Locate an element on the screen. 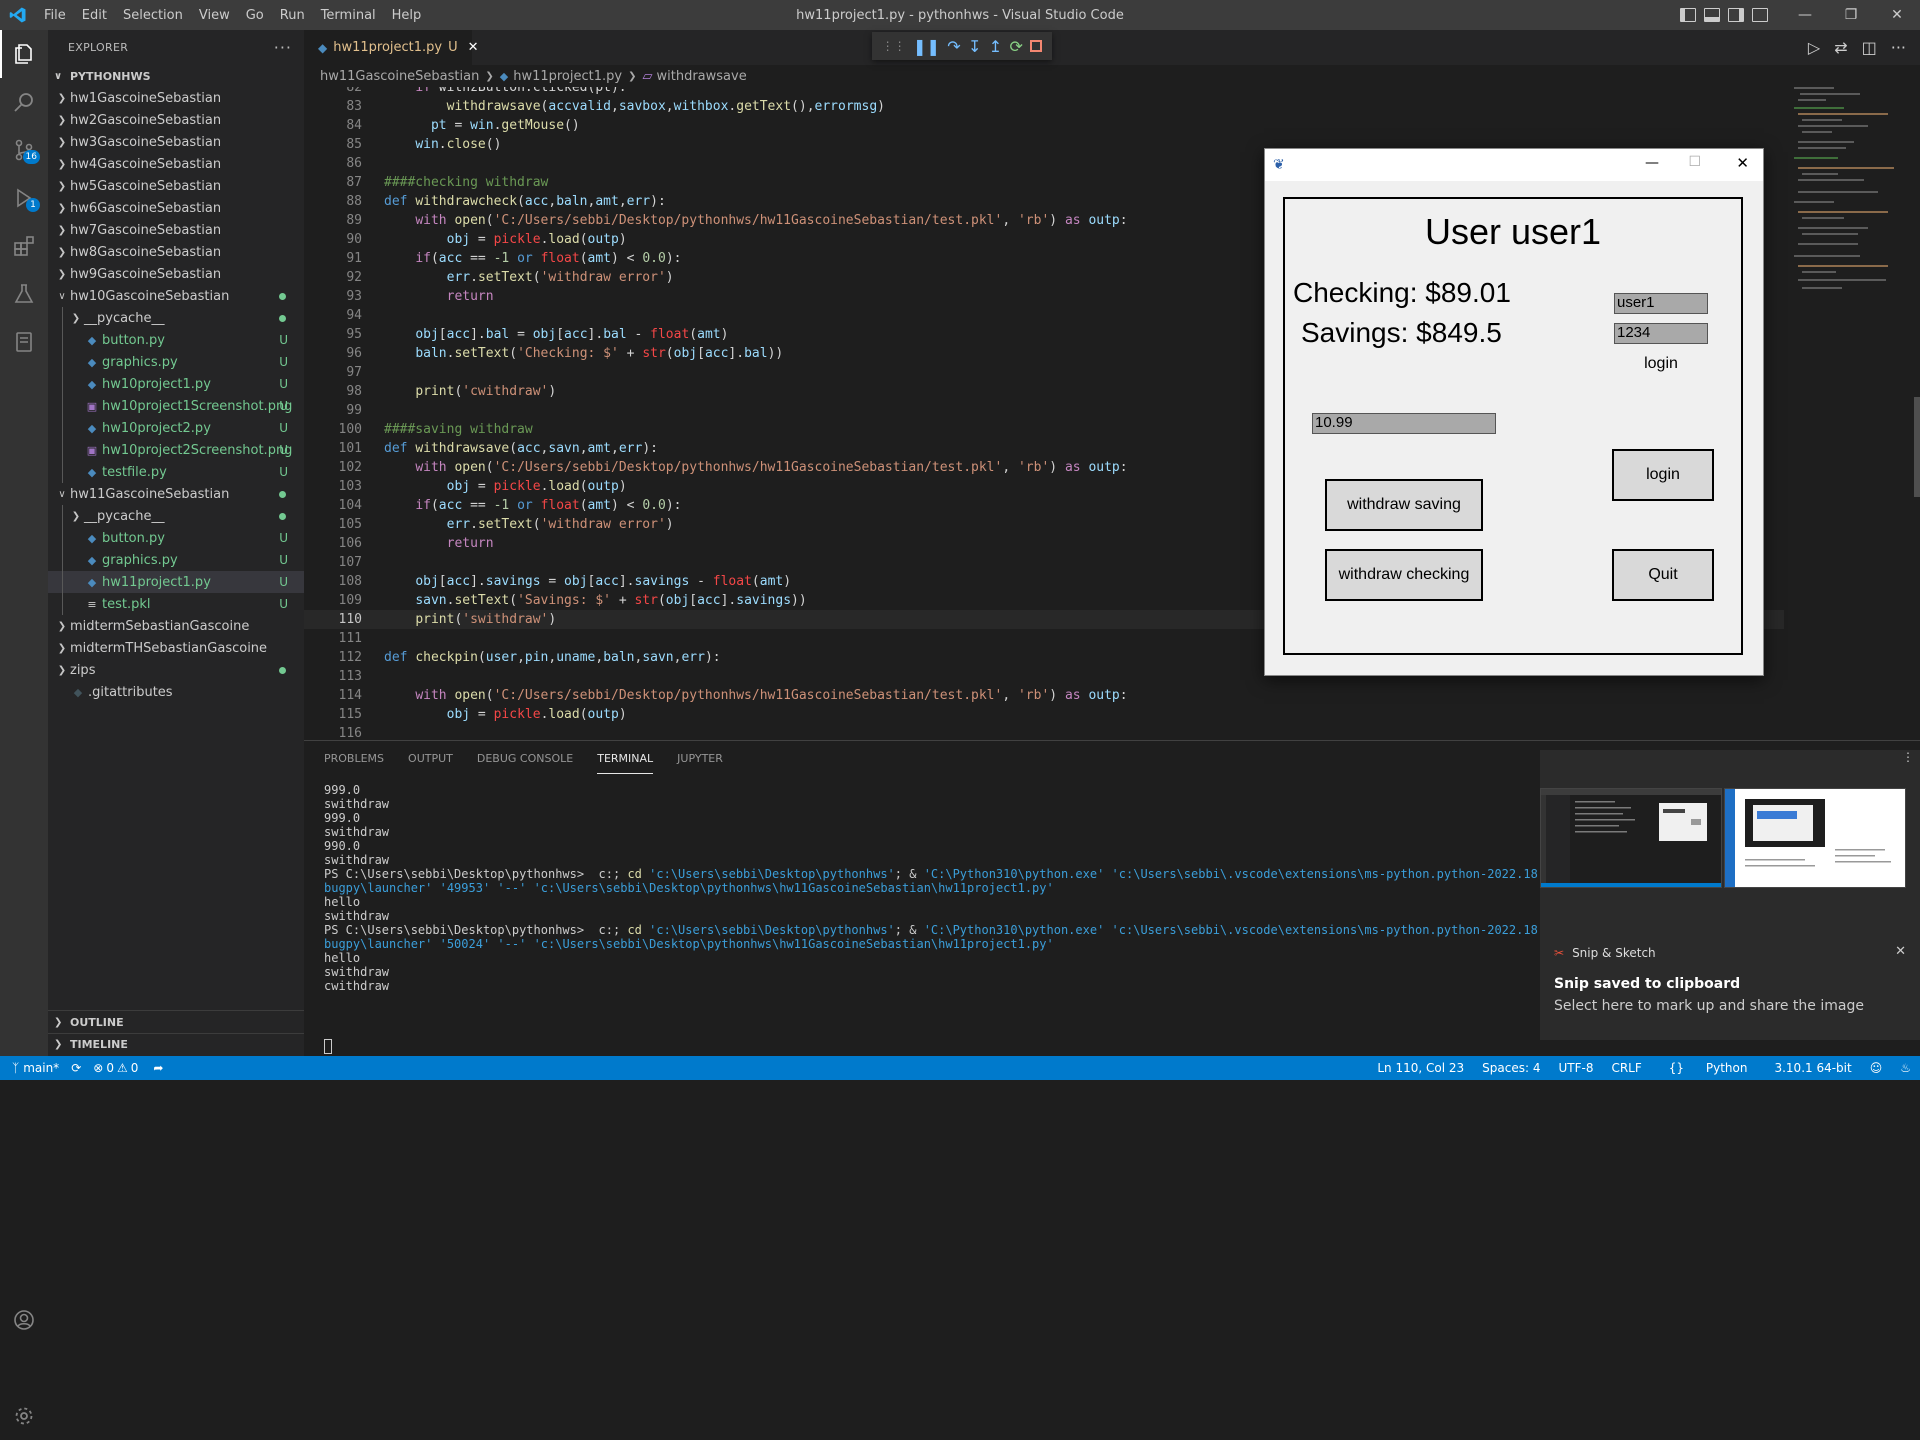 The height and width of the screenshot is (1440, 1920). branch-icon: ᛉ is located at coordinates (11, 1068).